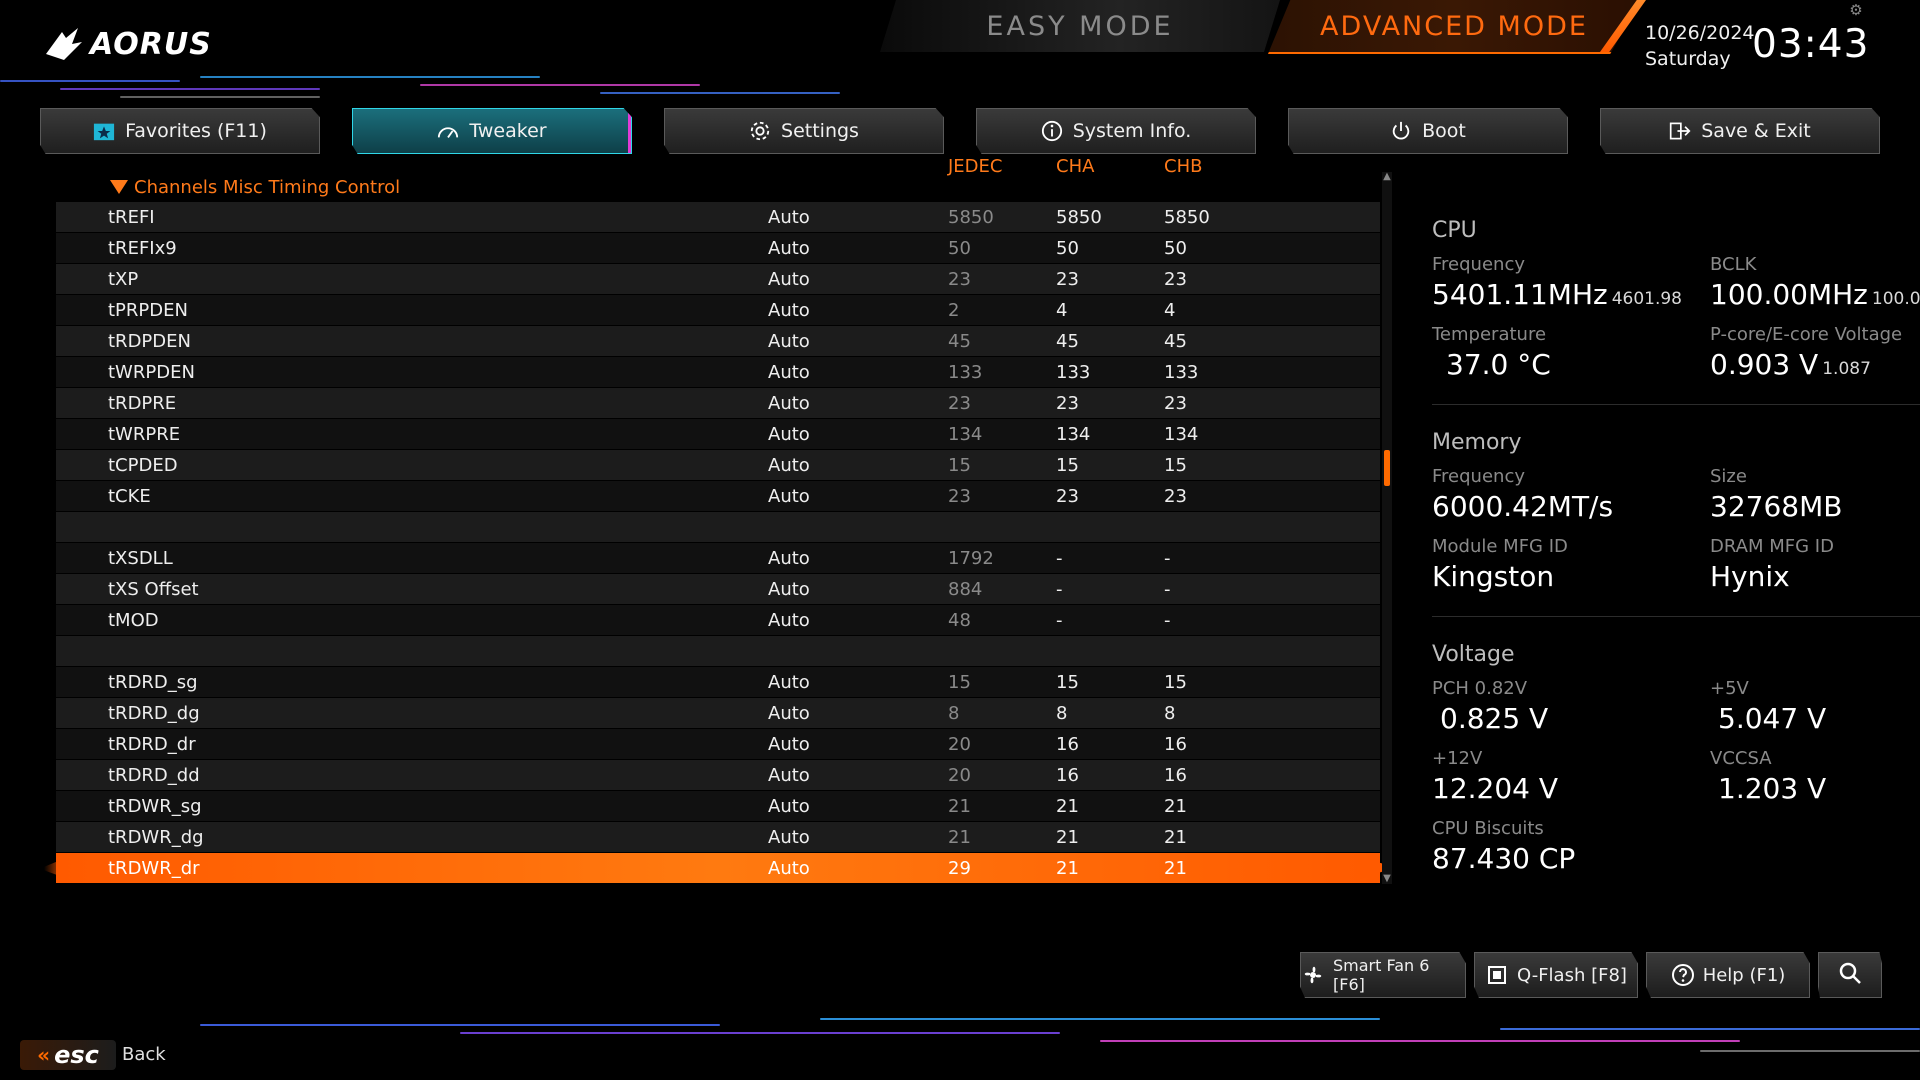 Image resolution: width=1920 pixels, height=1080 pixels. Describe the element at coordinates (144, 434) in the screenshot. I see `row-name: tWRPRE` at that location.